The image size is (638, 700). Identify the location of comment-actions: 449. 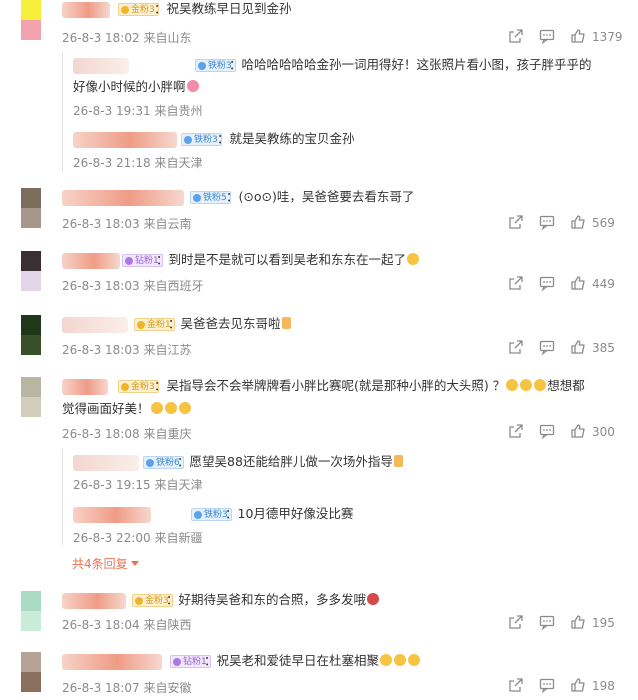
(573, 285).